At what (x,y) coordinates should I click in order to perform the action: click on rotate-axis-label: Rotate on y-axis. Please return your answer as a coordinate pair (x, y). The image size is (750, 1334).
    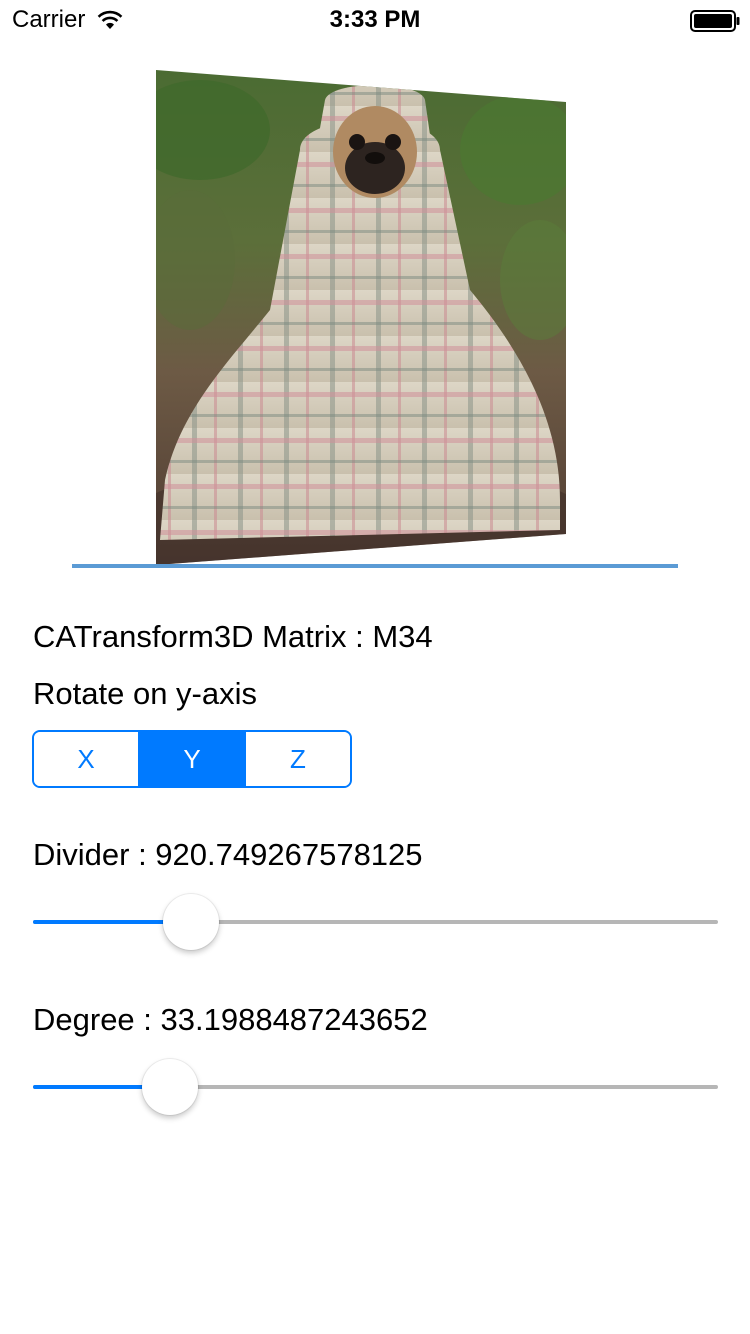
    Looking at the image, I should click on (145, 693).